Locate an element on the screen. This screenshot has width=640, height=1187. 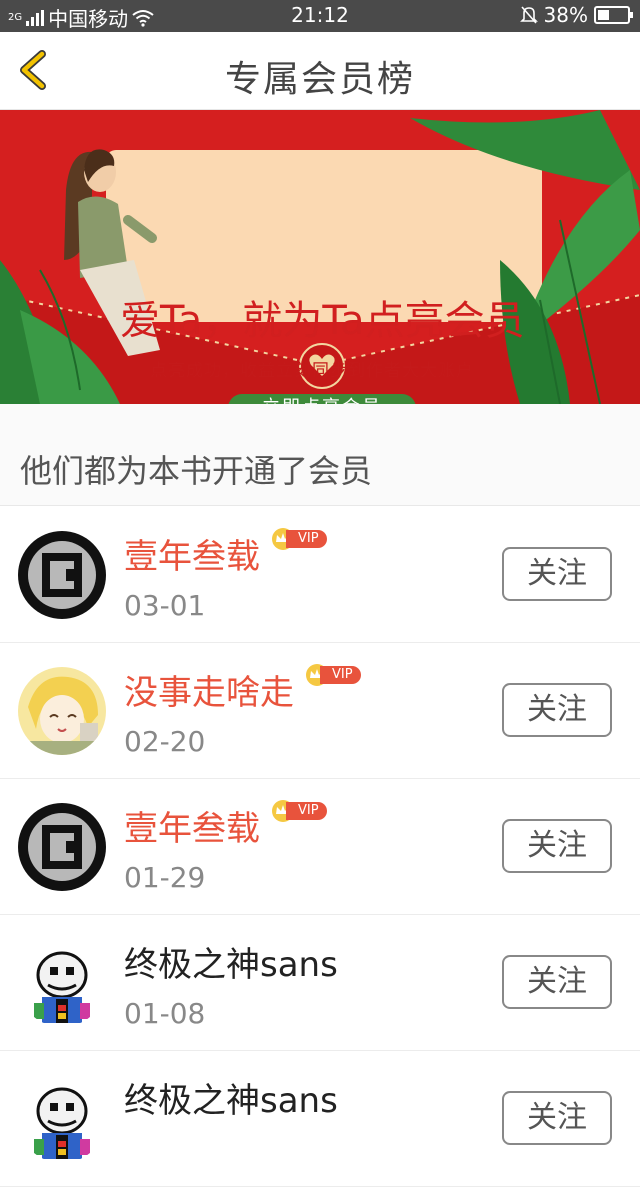
battery-icon is located at coordinates (613, 15).